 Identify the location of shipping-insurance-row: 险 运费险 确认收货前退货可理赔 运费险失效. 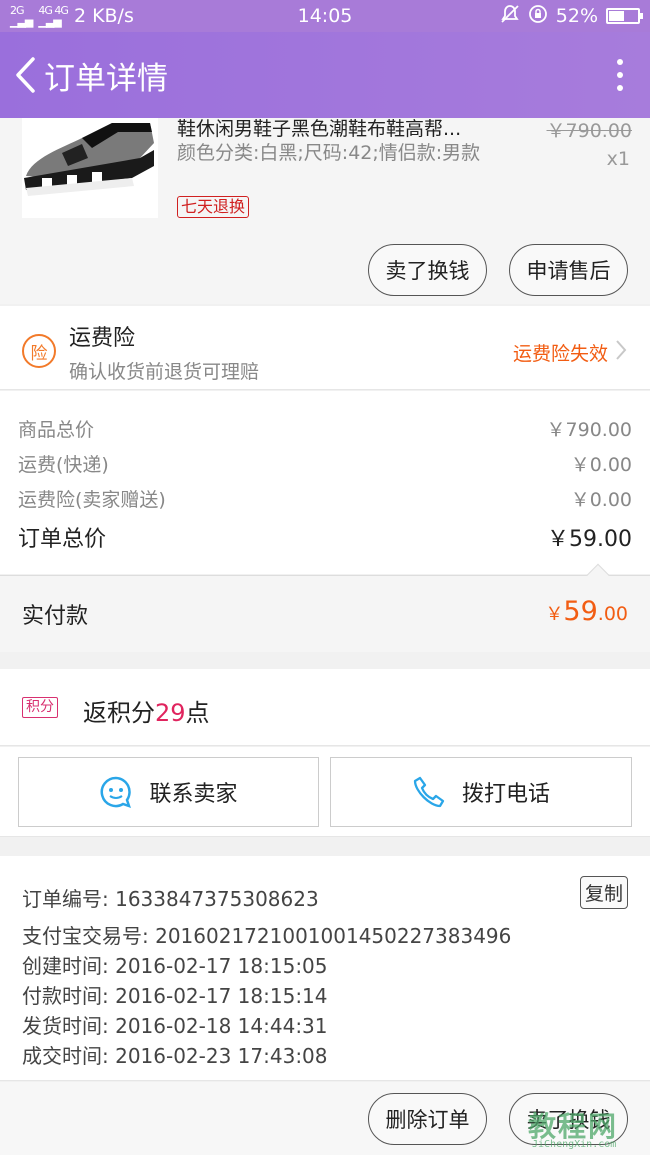
(325, 348).